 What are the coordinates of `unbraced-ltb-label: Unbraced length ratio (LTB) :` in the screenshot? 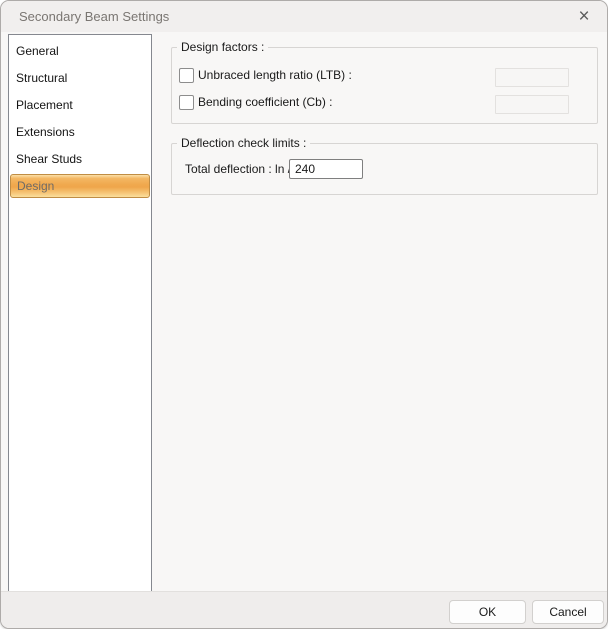 It's located at (275, 75).